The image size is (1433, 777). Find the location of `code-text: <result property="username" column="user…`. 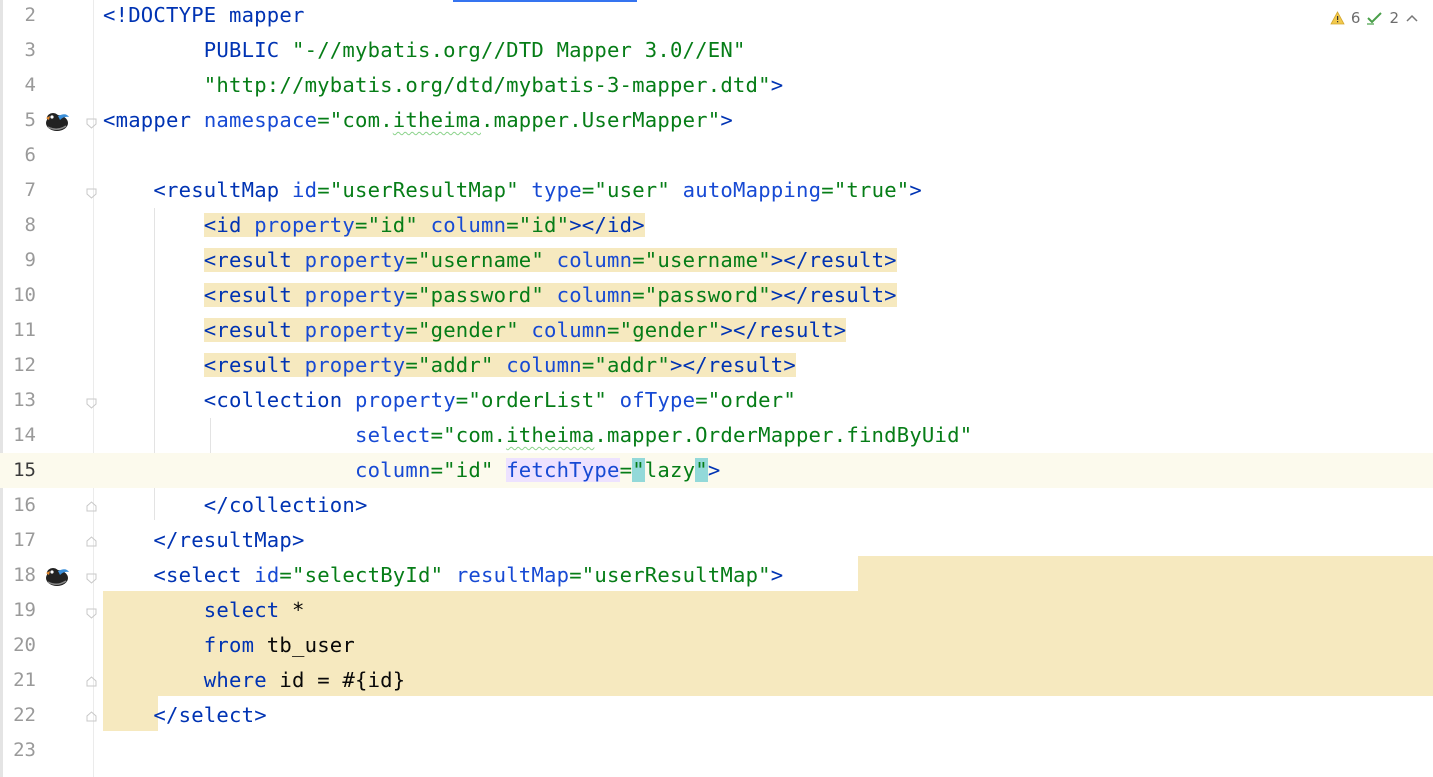

code-text: <result property="username" column="user… is located at coordinates (550, 260).